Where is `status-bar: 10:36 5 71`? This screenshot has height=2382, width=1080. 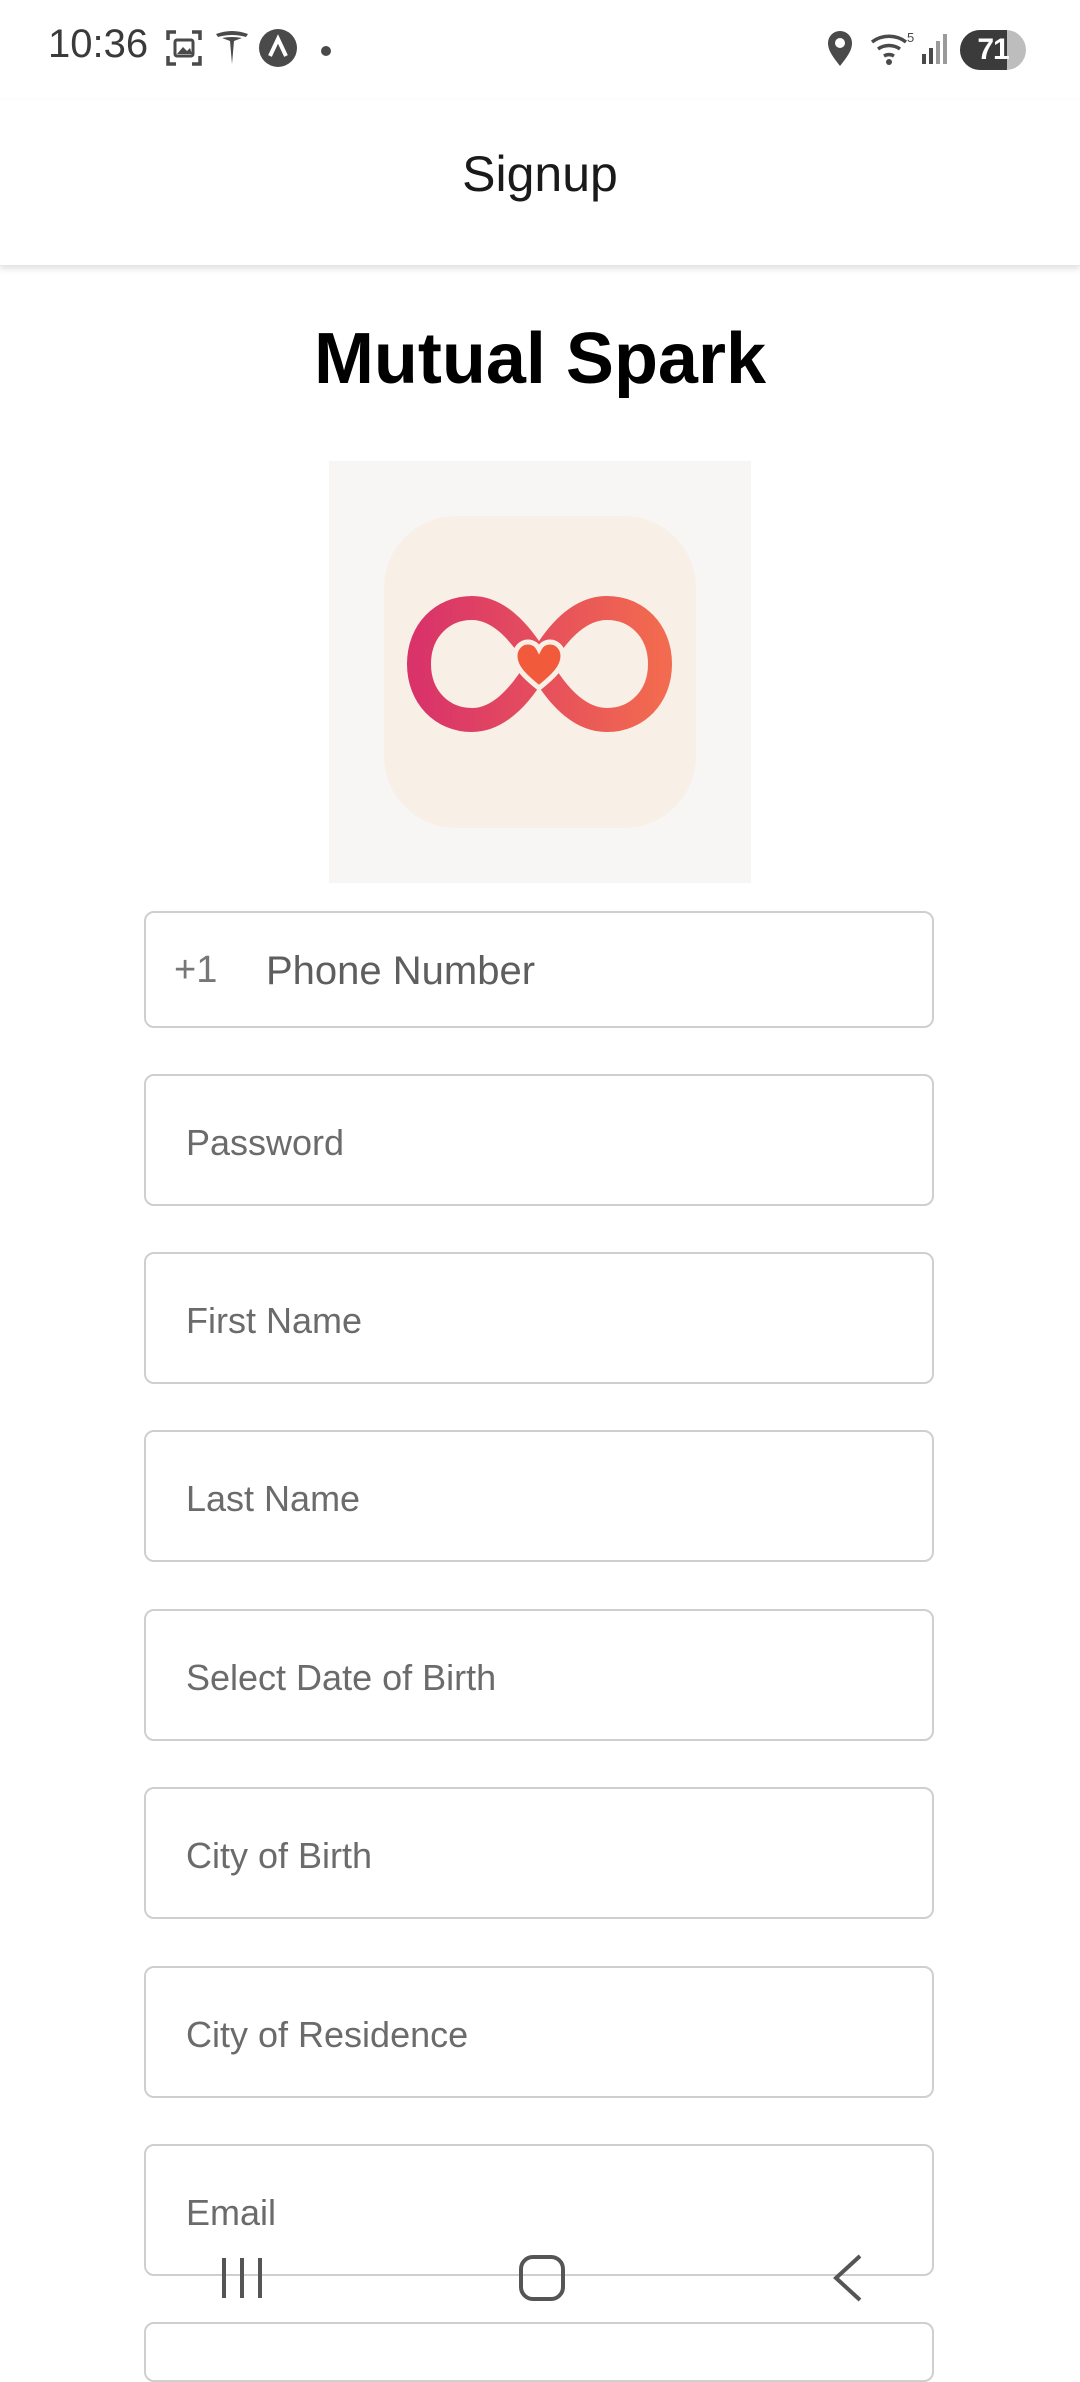 status-bar: 10:36 5 71 is located at coordinates (540, 50).